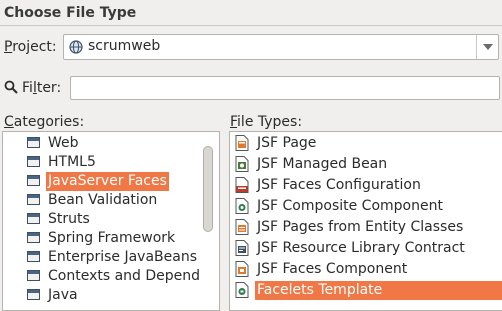  Describe the element at coordinates (123, 257) in the screenshot. I see `category-label: Enterprise JavaBeans` at that location.